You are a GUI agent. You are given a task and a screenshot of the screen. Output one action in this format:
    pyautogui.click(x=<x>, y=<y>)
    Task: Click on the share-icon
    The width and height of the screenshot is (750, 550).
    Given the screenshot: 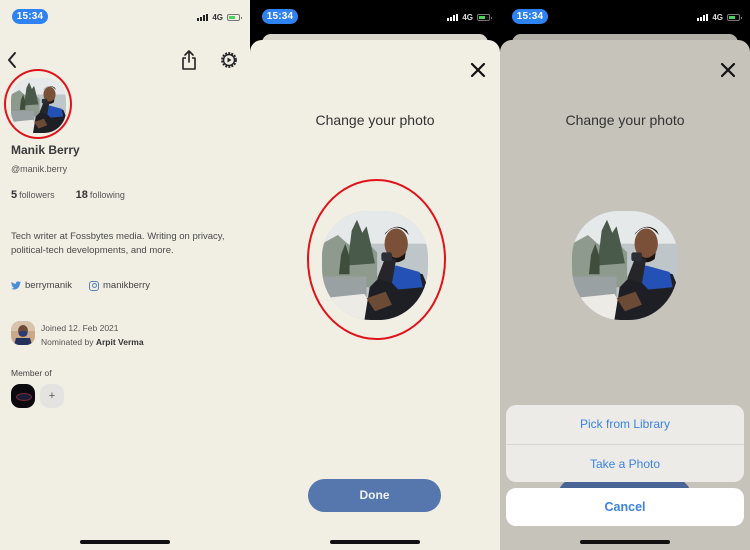 What is the action you would take?
    pyautogui.click(x=189, y=60)
    